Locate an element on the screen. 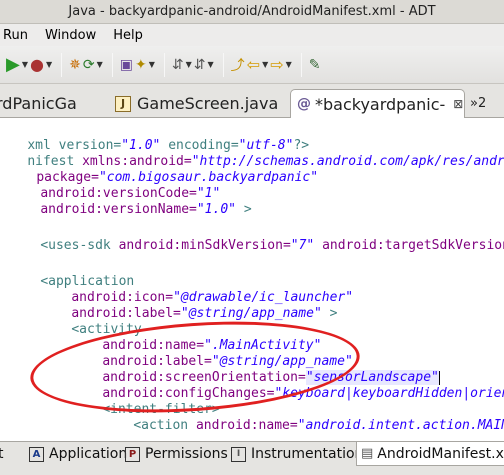 This screenshot has height=475, width=504. code-token: "keyboard|keyboardHidden|orientation" is located at coordinates (389, 393).